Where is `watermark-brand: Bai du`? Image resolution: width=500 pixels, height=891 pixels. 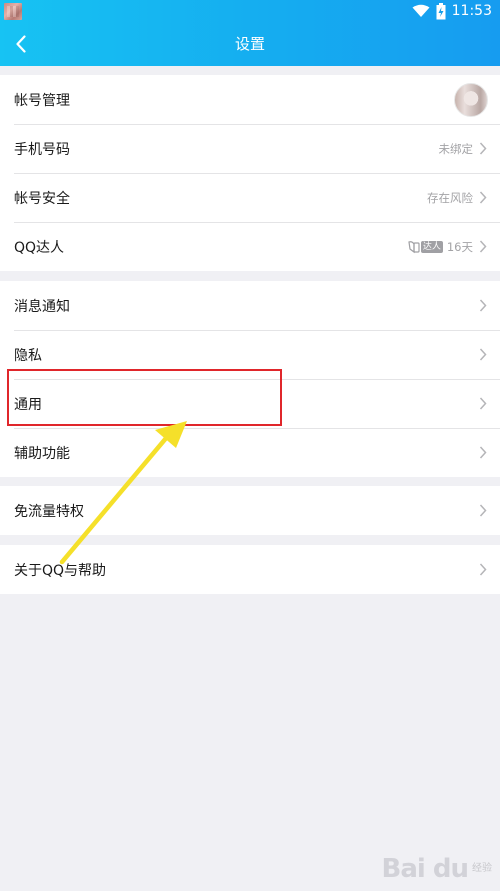 watermark-brand: Bai du is located at coordinates (425, 869).